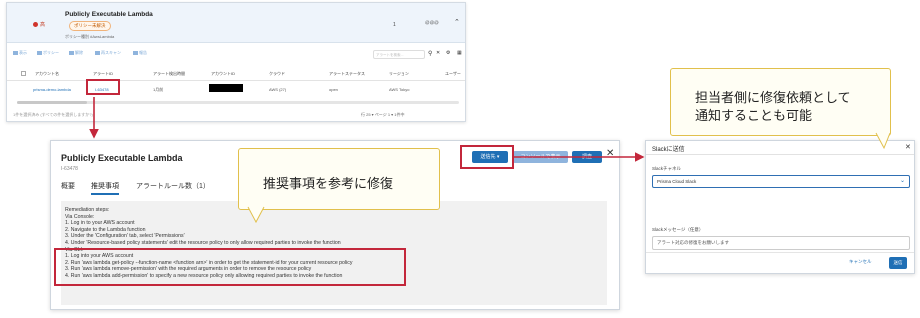  I want to click on dismiss-icon, so click(71, 52).